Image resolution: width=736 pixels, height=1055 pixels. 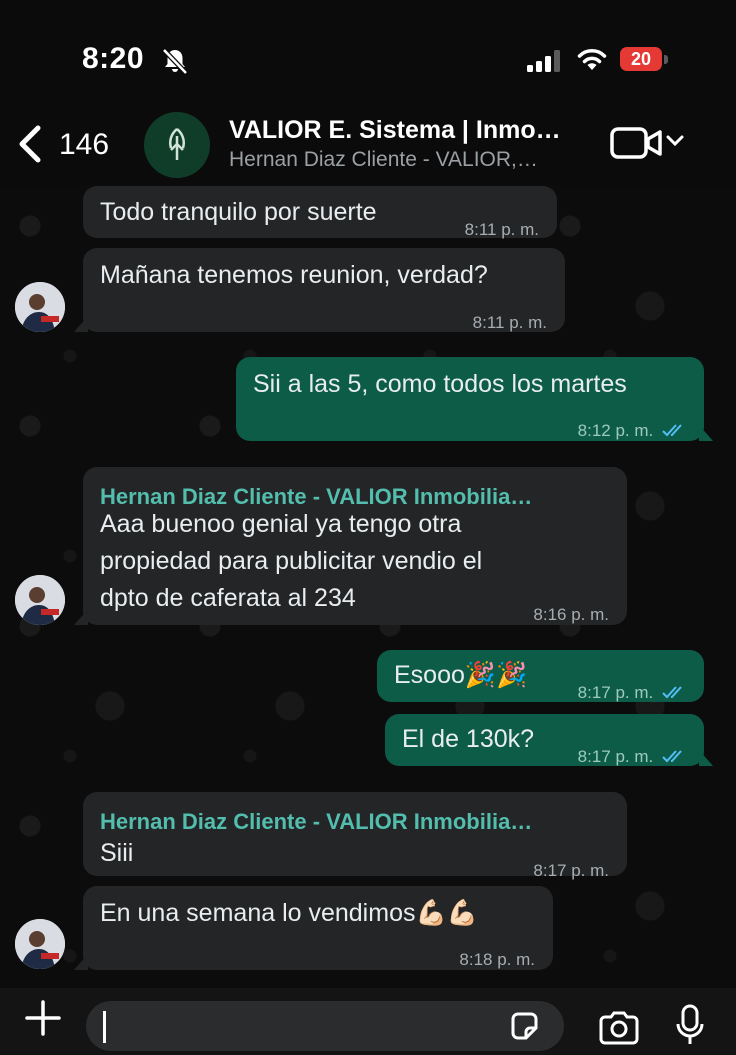 I want to click on video-camera-icon, so click(x=637, y=145).